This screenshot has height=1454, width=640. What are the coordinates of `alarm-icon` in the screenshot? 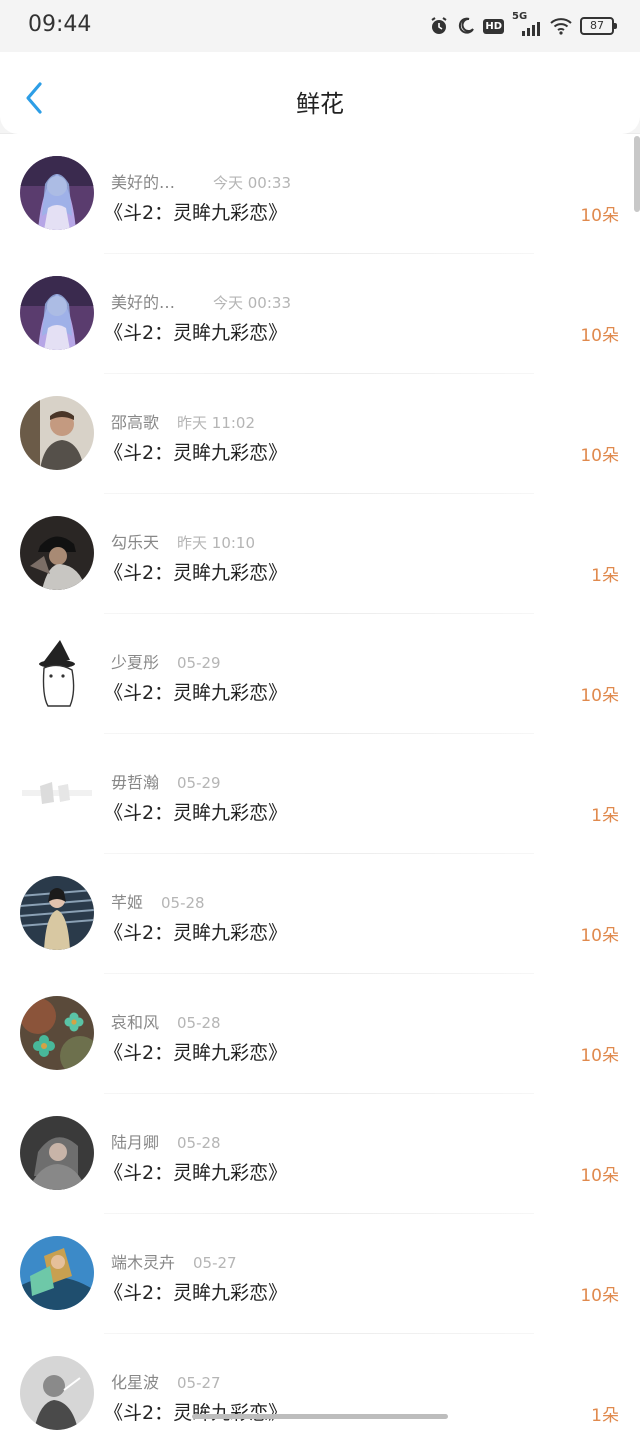 It's located at (439, 25).